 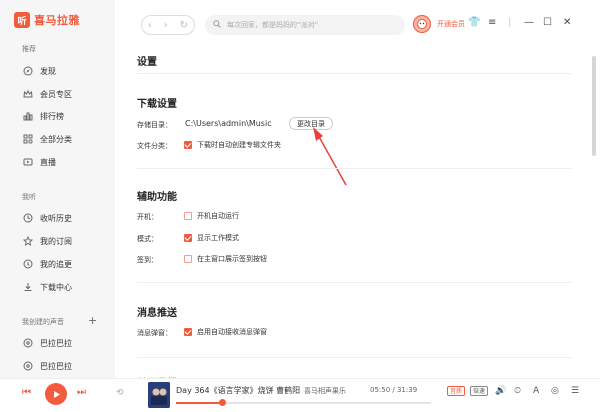 I want to click on checkin-label: 签到：, so click(x=147, y=260).